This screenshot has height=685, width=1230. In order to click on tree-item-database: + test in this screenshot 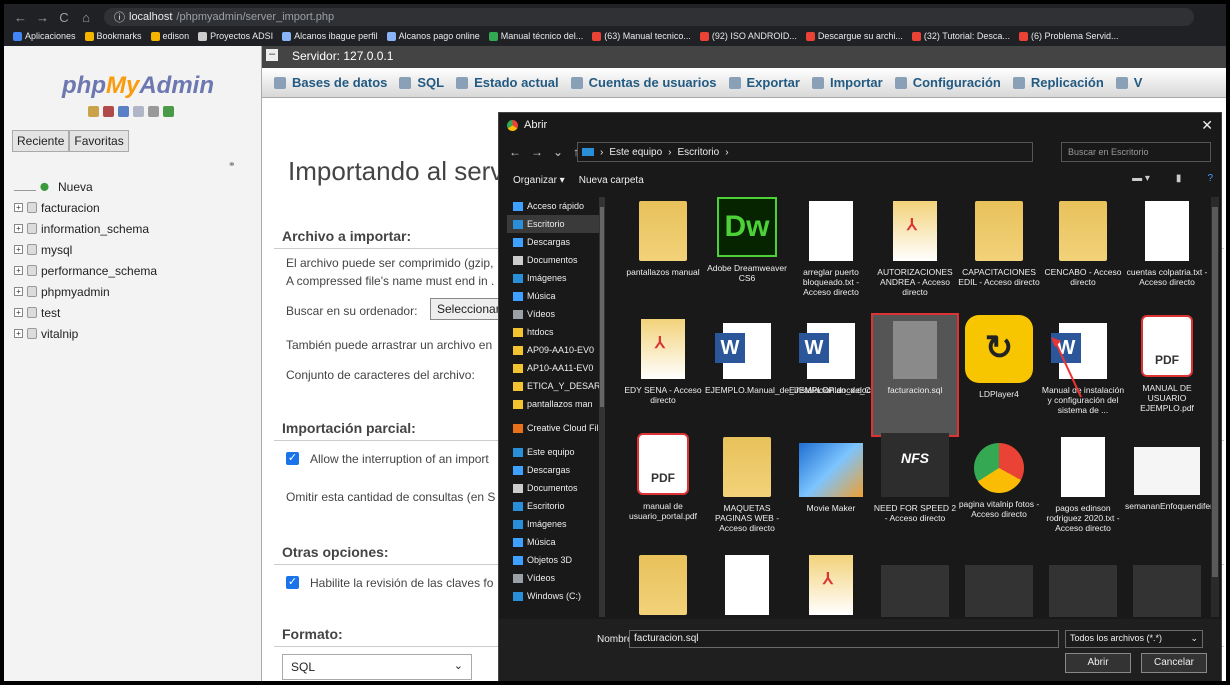, I will do `click(85, 312)`.